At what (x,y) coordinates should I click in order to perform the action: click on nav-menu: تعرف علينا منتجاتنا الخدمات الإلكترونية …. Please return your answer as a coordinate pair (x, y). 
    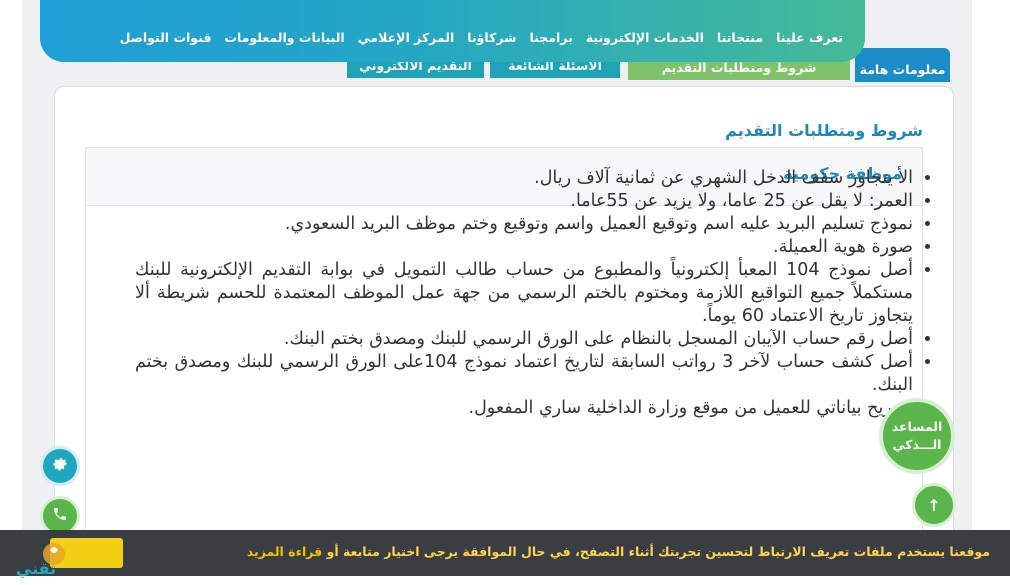
    Looking at the image, I should click on (481, 37).